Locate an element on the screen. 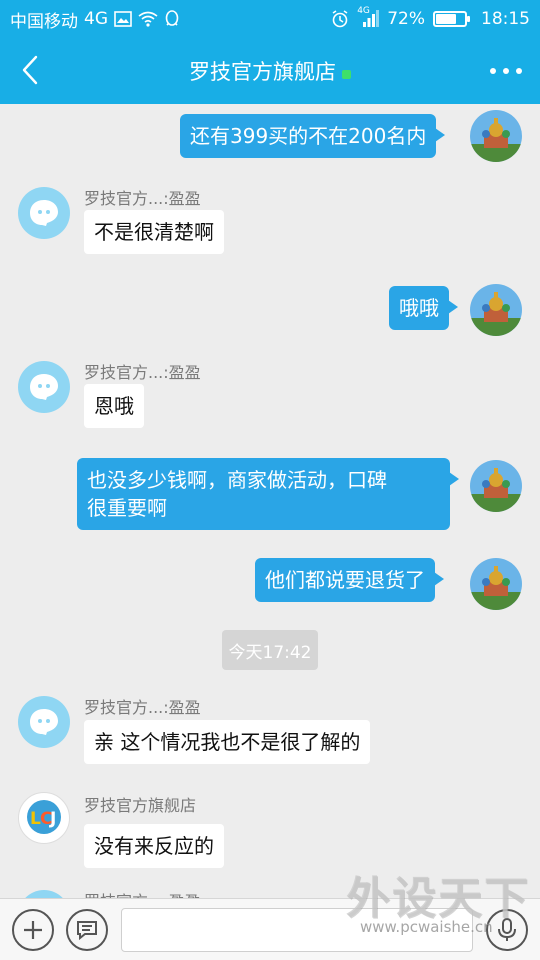  message-bubble-incoming: 恩哦 is located at coordinates (114, 406).